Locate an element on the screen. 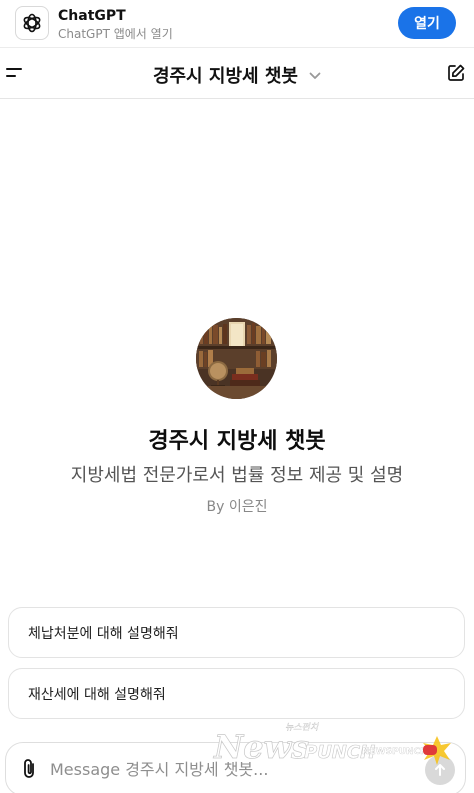  chat-header: 경주시 지방세 챗봇 is located at coordinates (237, 74).